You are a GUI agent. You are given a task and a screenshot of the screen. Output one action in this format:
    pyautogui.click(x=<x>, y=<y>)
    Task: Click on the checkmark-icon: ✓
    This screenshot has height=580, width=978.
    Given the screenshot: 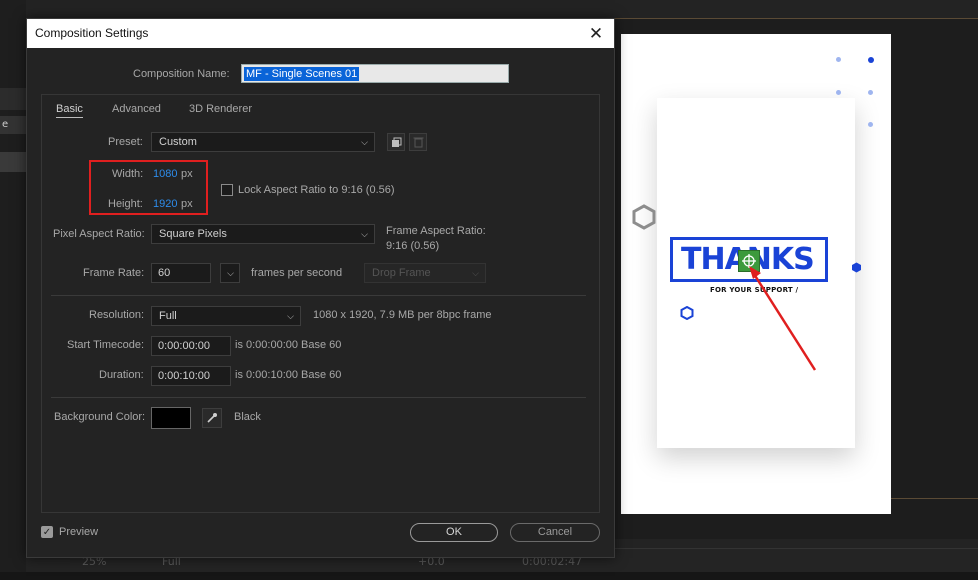 What is the action you would take?
    pyautogui.click(x=47, y=532)
    